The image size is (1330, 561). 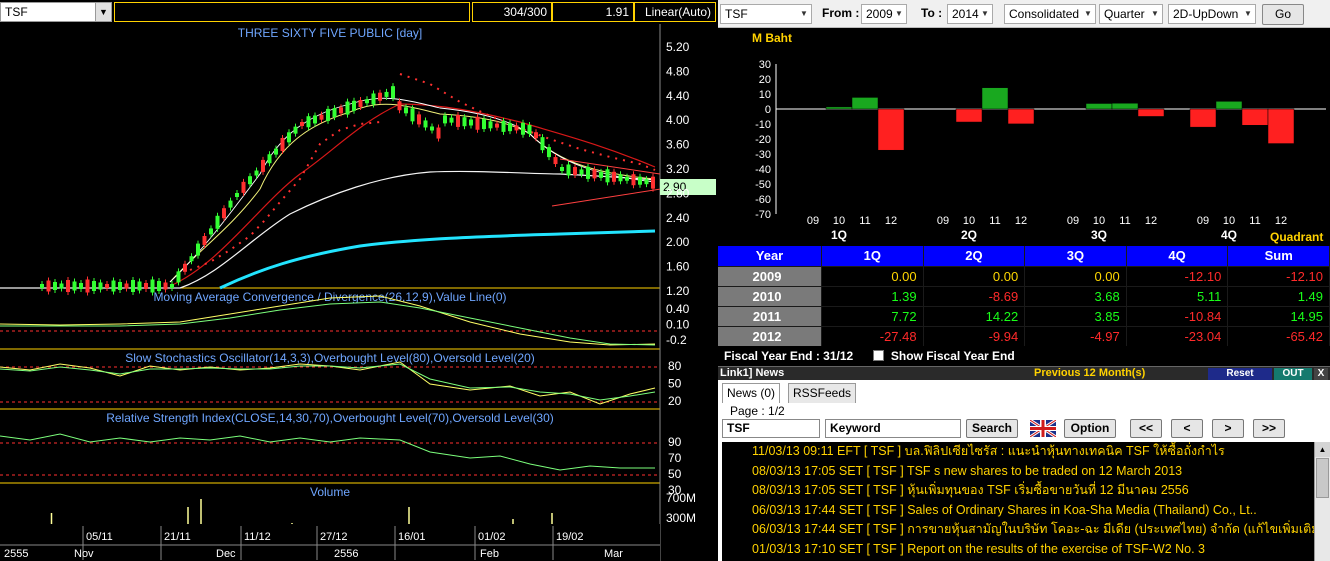 I want to click on ma-short-line, so click(x=412, y=193).